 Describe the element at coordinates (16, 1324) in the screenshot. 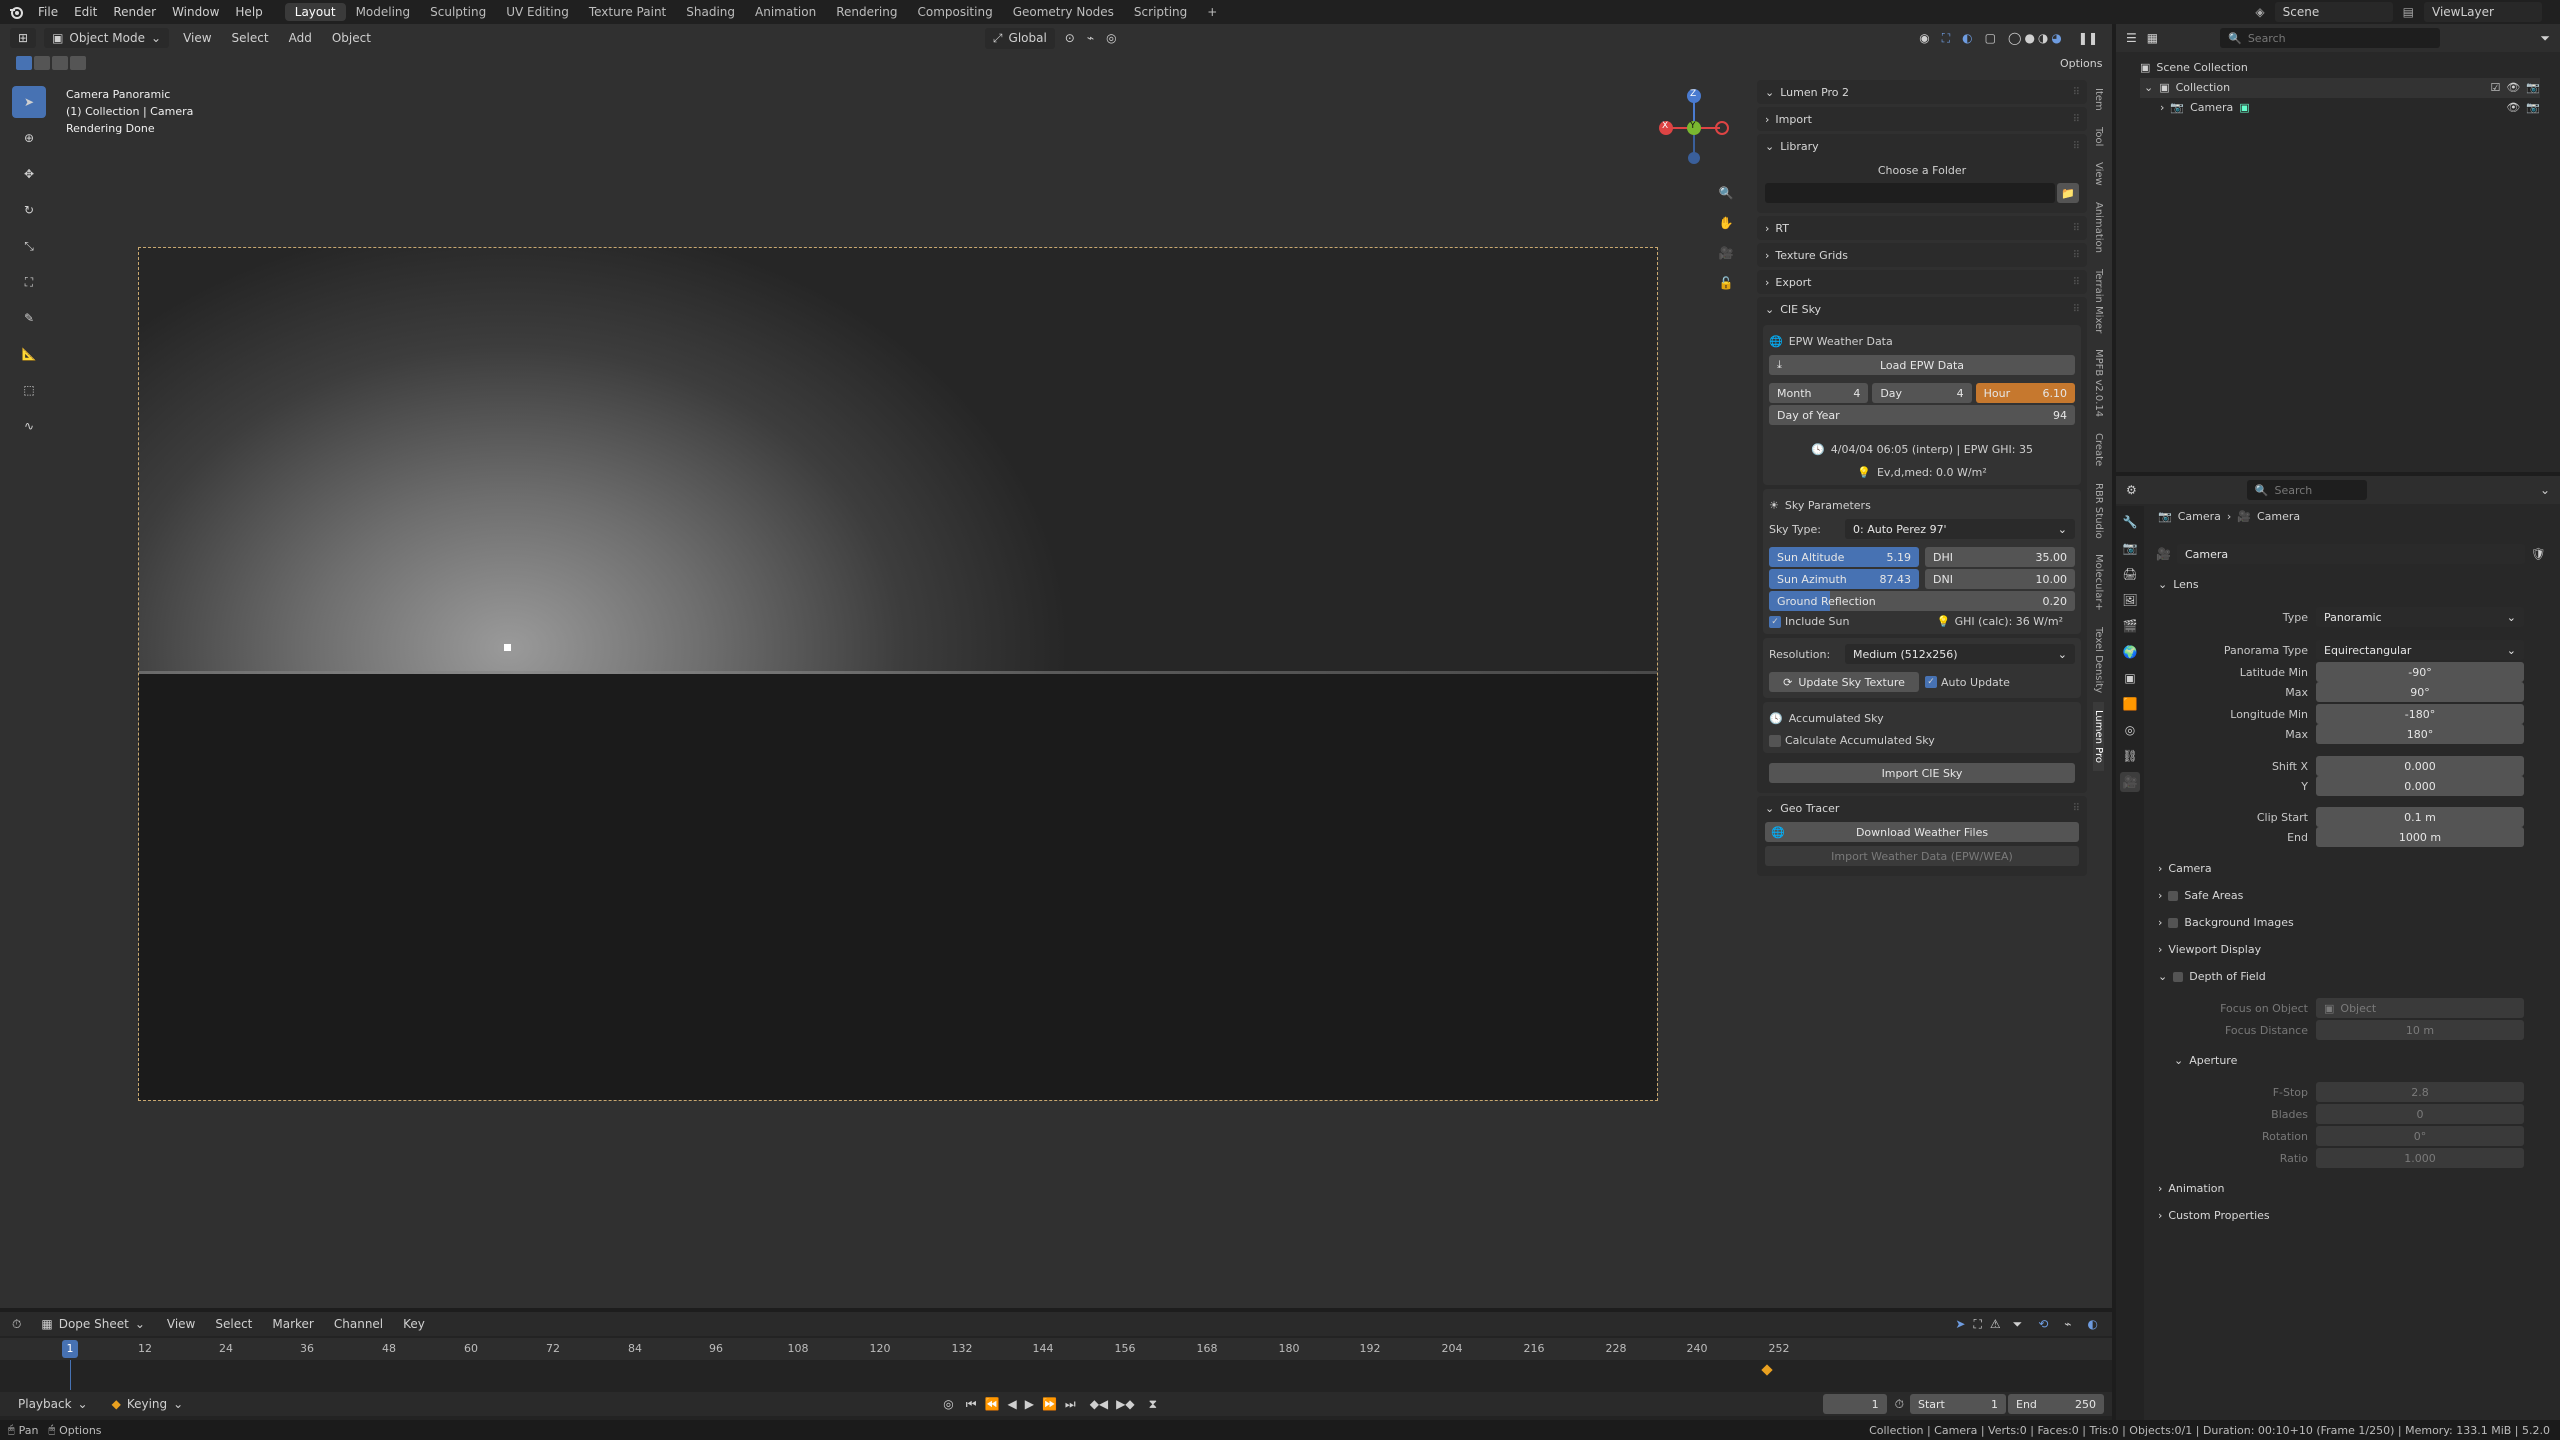

I see `timeline-editor-icon: ⏱` at that location.